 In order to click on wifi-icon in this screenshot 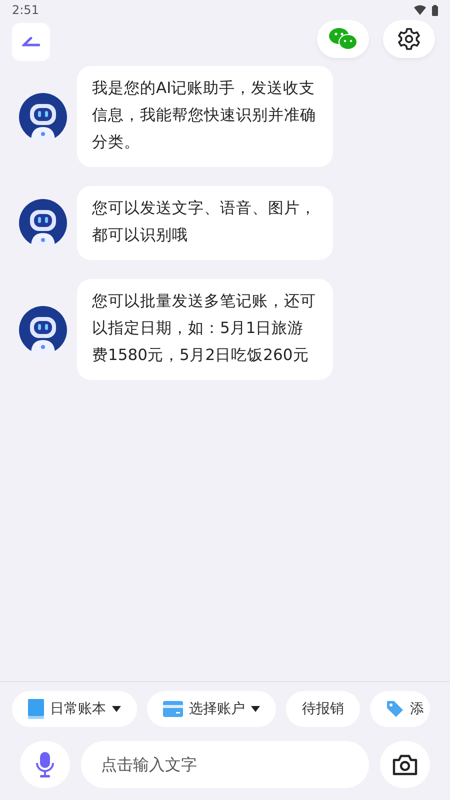, I will do `click(420, 10)`.